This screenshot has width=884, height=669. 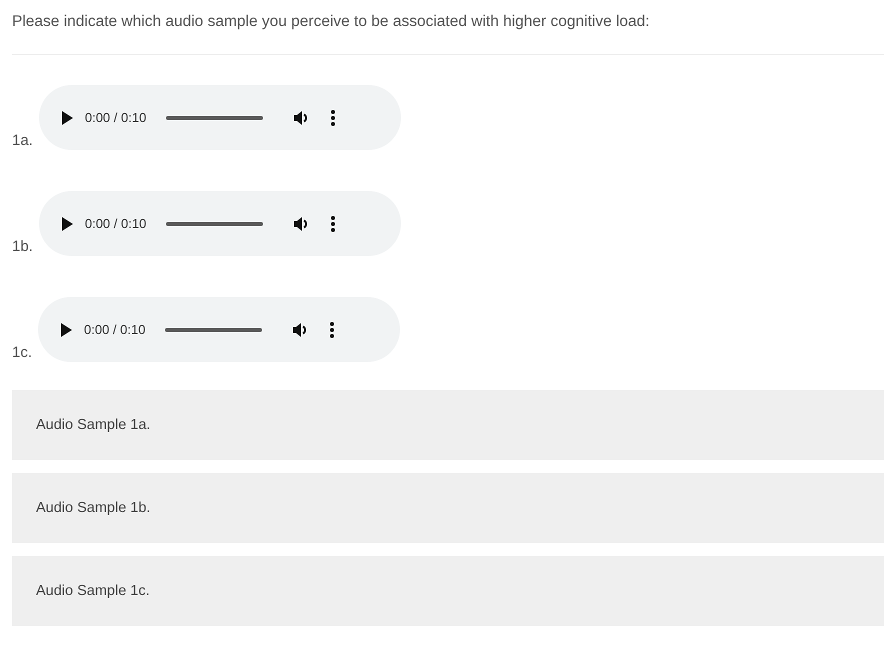 What do you see at coordinates (448, 591) in the screenshot?
I see `answer-option: Audio Sample 1c.` at bounding box center [448, 591].